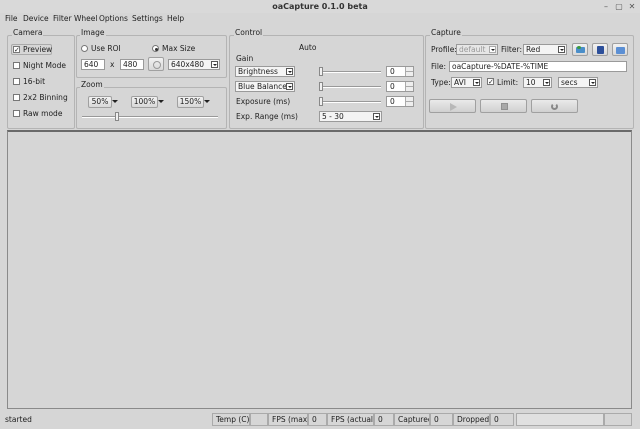 The image size is (640, 429). What do you see at coordinates (144, 102) in the screenshot?
I see `zoom-100-button: 100%` at bounding box center [144, 102].